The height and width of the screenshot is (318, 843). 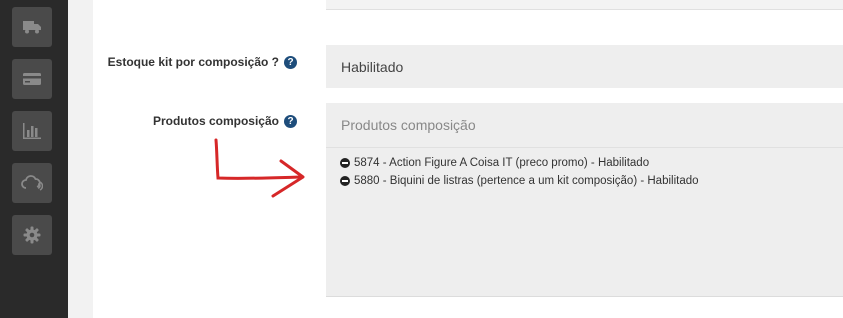 I want to click on cloud-signal-icon, so click(x=32, y=183).